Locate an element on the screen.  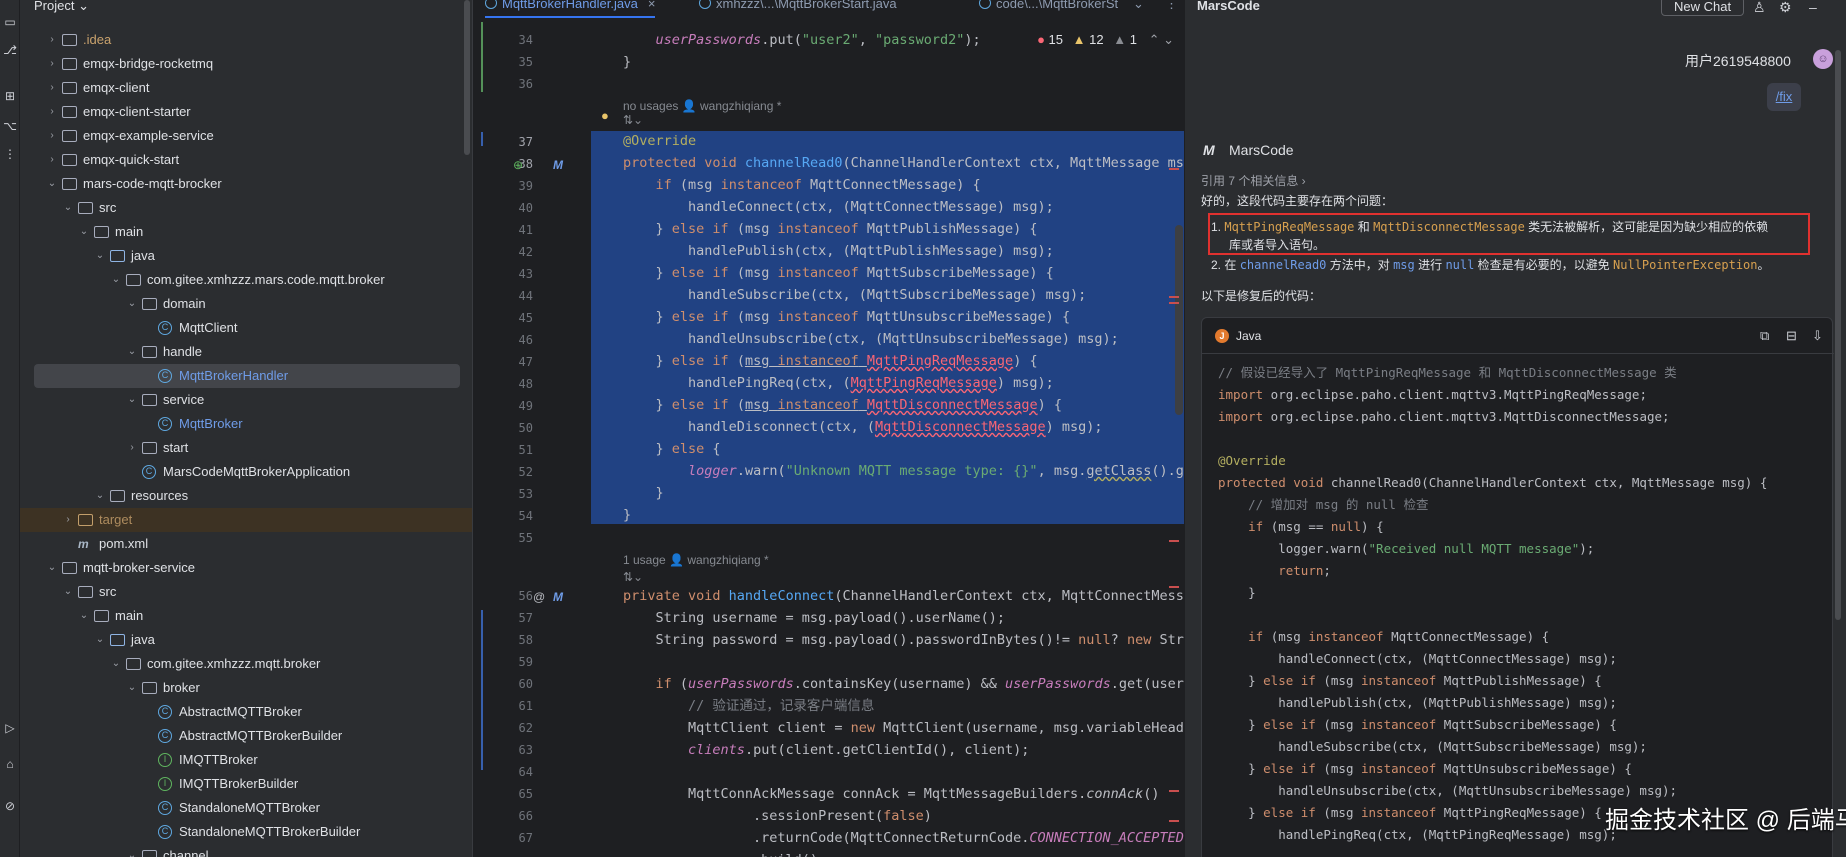
terminal-icon: ⌂ is located at coordinates (10, 764).